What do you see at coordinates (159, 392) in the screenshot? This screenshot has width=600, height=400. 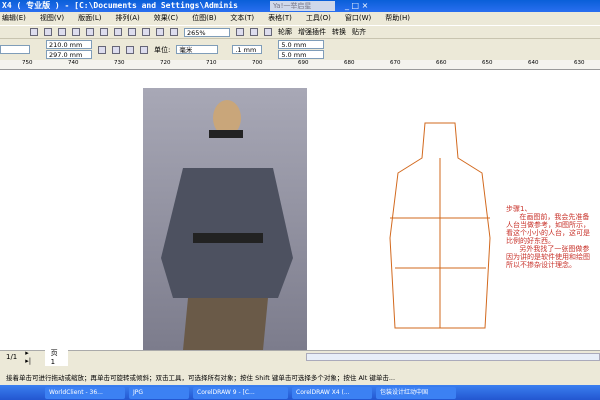 I see `taskbar-button: JPG` at bounding box center [159, 392].